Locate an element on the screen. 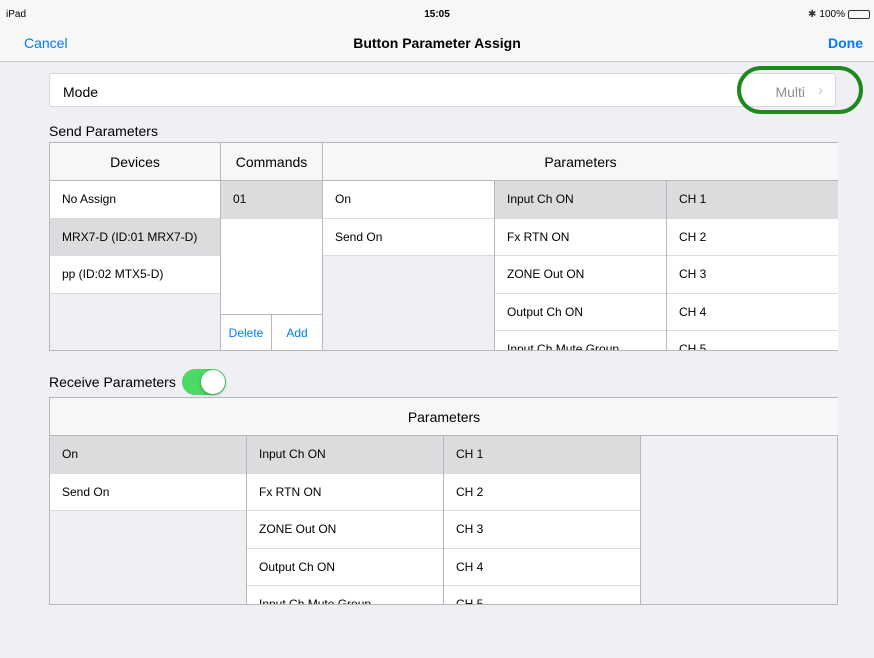 This screenshot has width=874, height=658. parameter-type-item: On is located at coordinates (408, 200).